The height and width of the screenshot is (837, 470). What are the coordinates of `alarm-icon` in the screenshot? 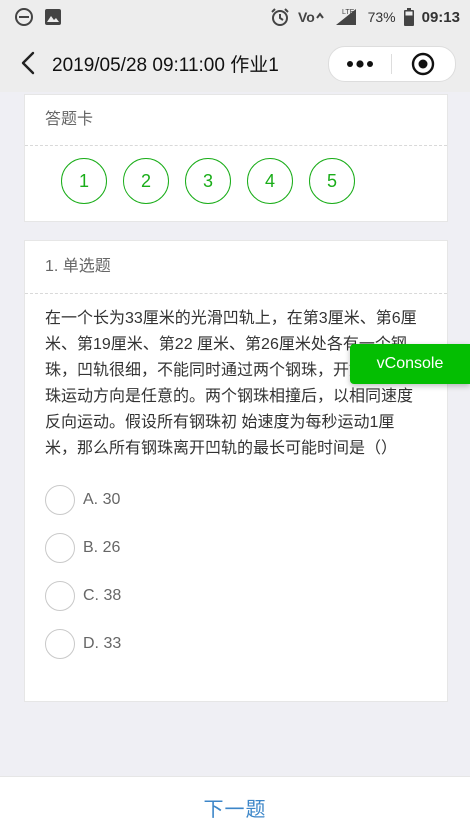 It's located at (280, 17).